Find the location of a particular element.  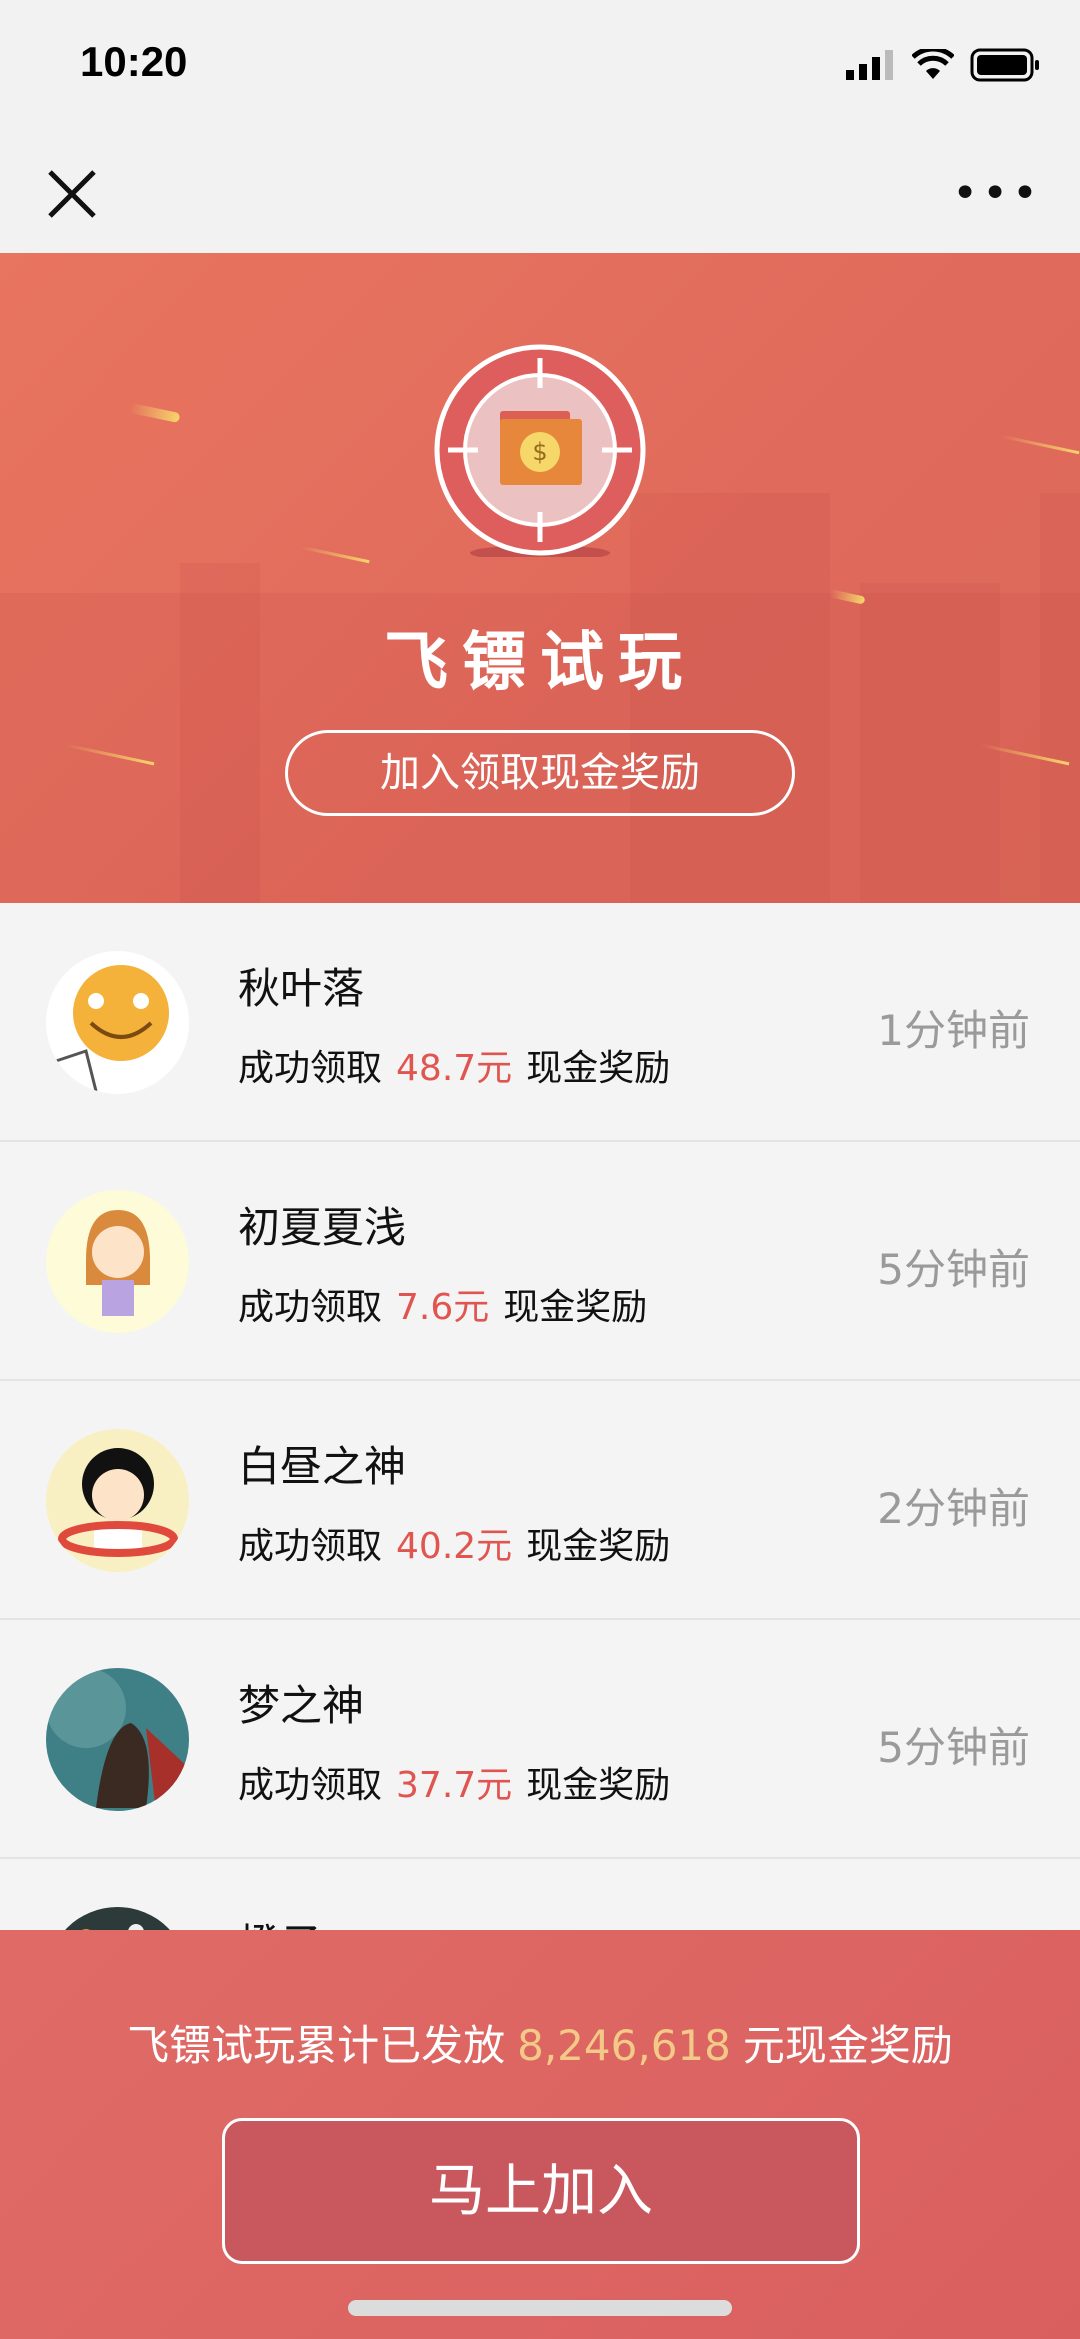

user-name: 秋叶落 is located at coordinates (301, 988).